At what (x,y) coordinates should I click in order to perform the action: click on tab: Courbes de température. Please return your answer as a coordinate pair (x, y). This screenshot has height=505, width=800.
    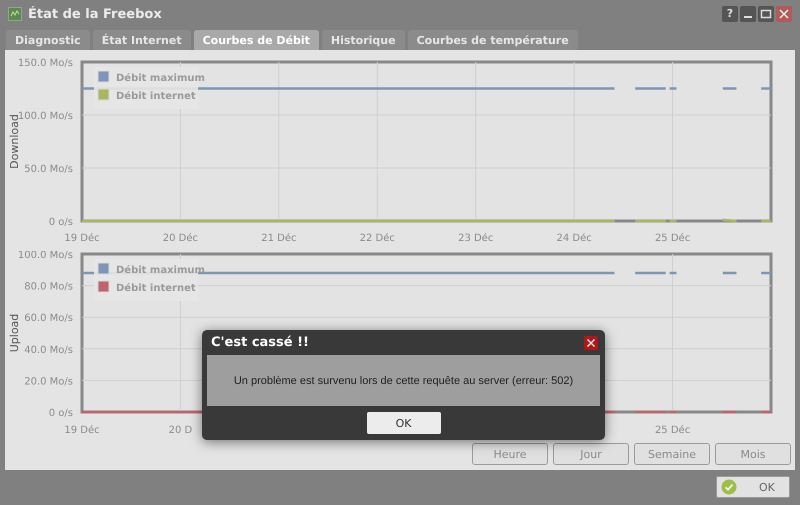
    Looking at the image, I should click on (493, 40).